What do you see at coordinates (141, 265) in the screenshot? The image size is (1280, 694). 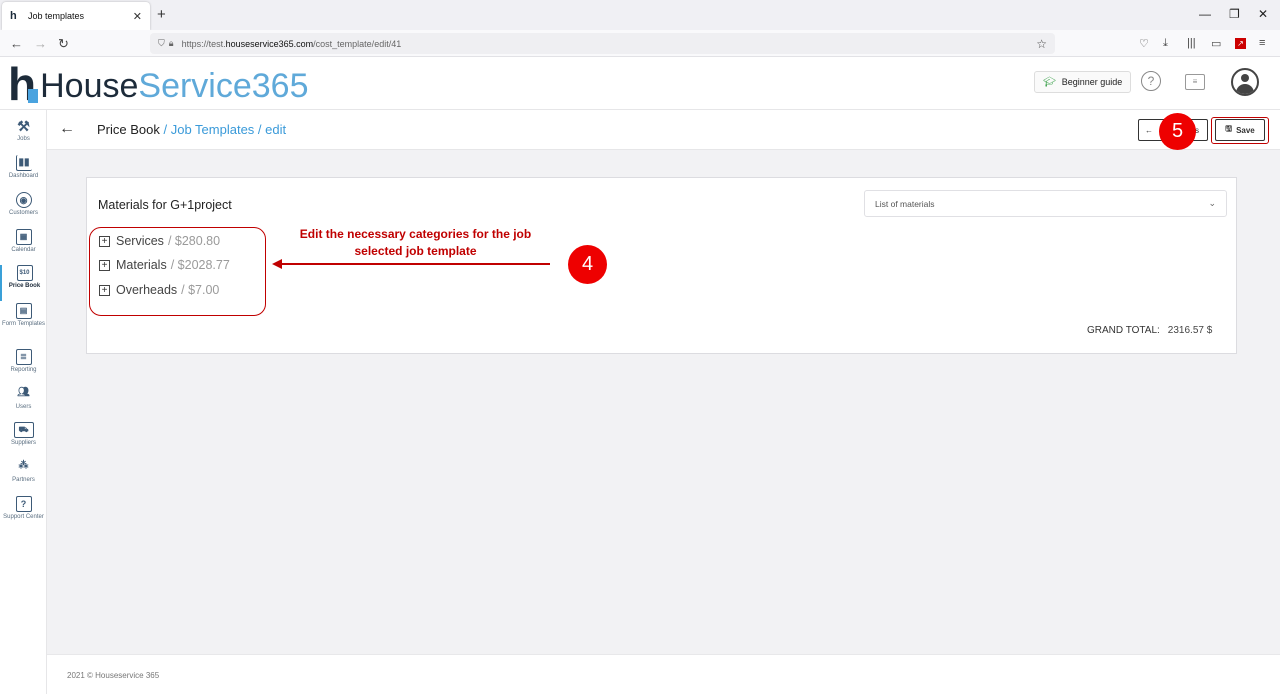 I see `category-name: Materials` at bounding box center [141, 265].